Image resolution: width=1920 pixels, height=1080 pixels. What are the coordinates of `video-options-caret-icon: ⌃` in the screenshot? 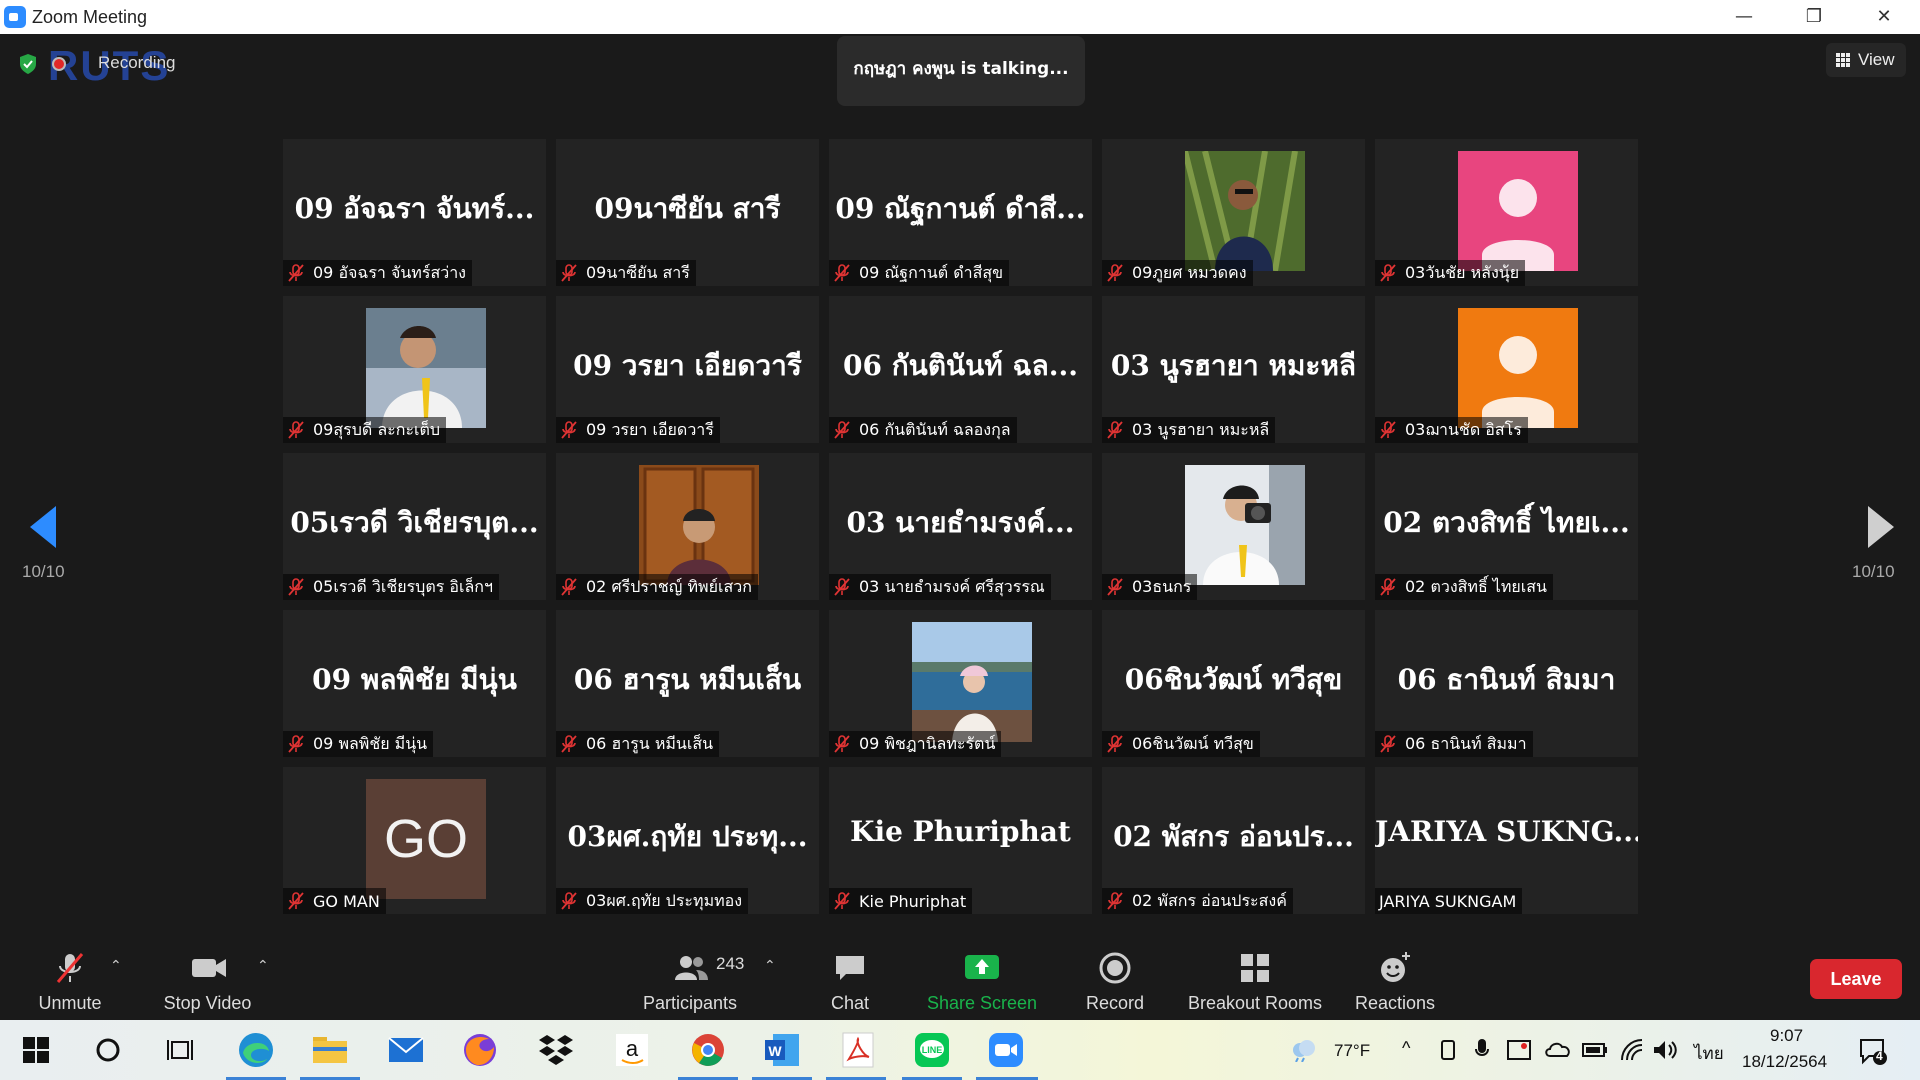 It's located at (263, 966).